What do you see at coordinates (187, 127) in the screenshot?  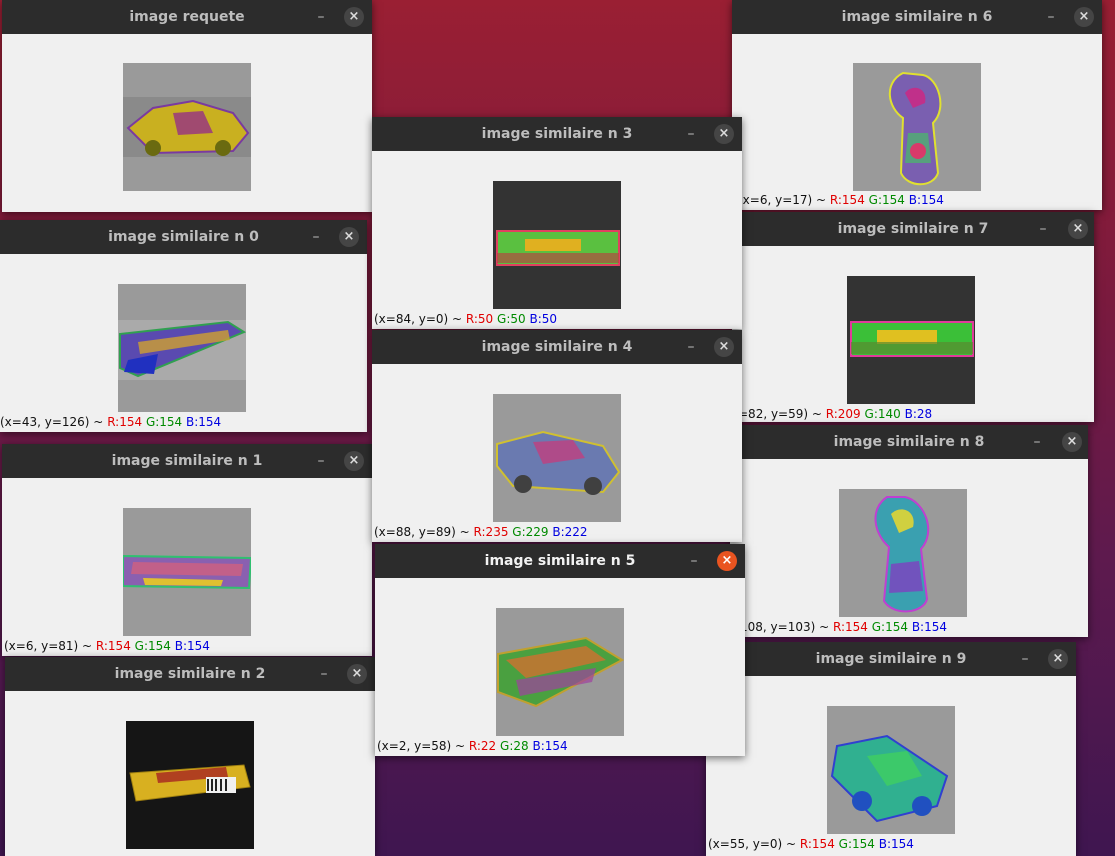 I see `query-image` at bounding box center [187, 127].